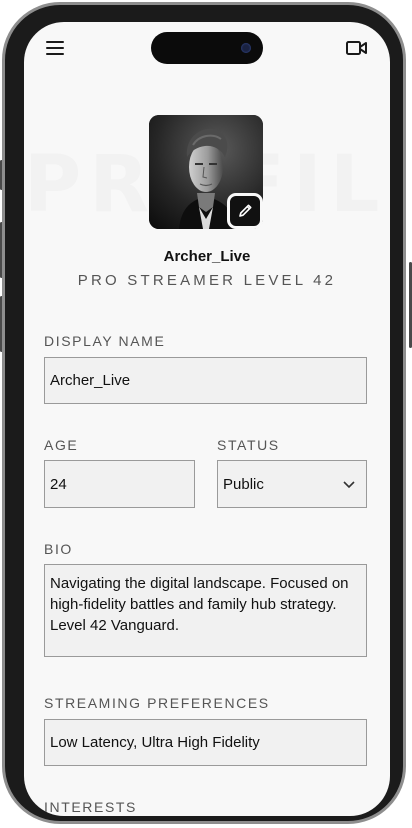 The image size is (412, 828). I want to click on bio-label: BIO, so click(58, 549).